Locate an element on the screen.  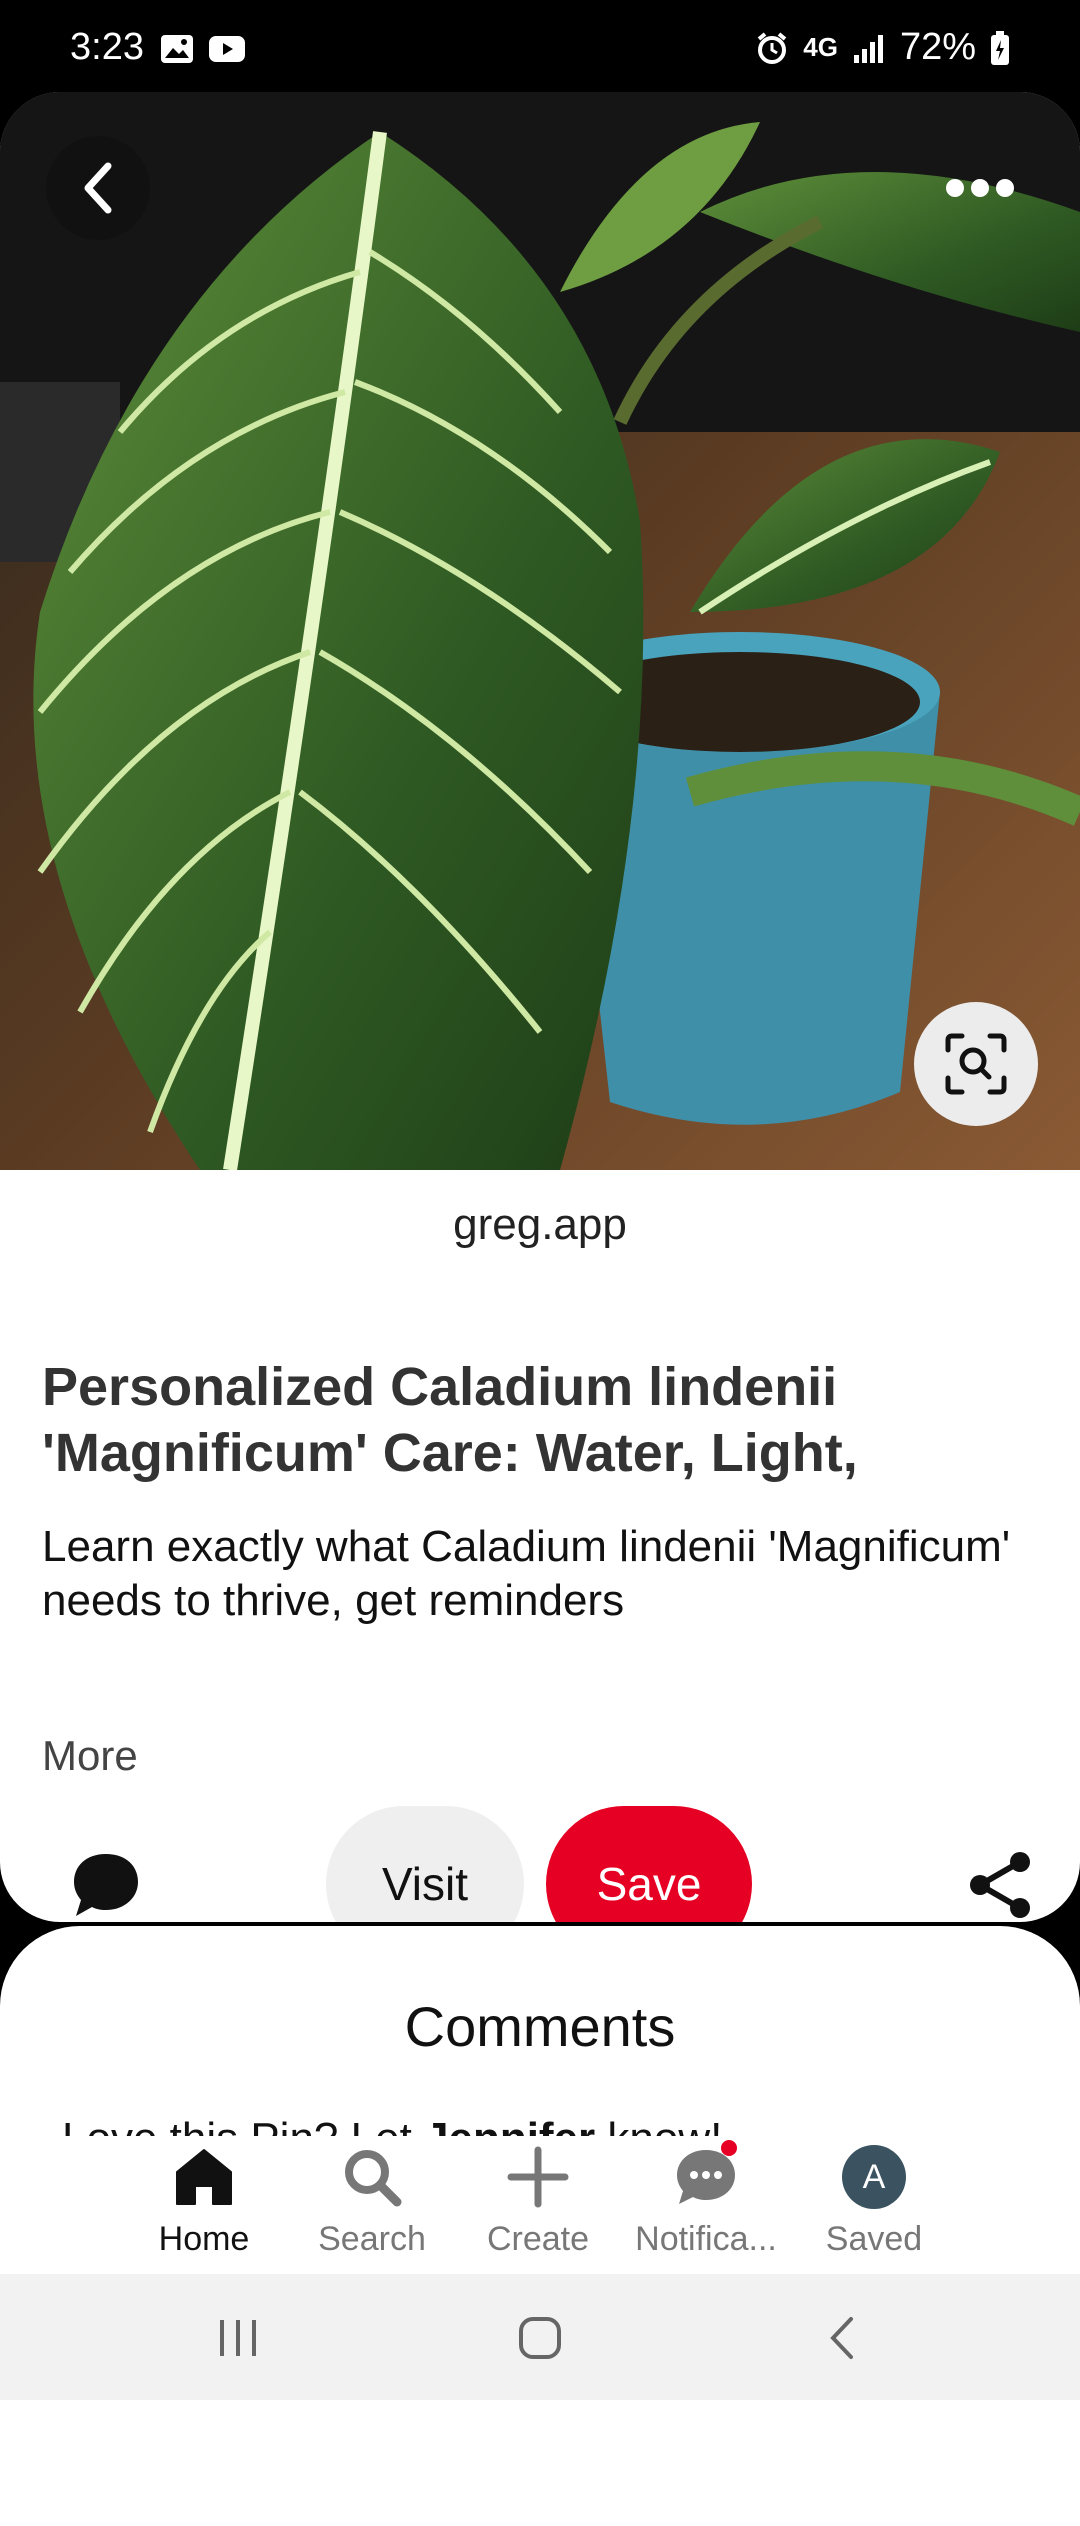
home-square-icon is located at coordinates (540, 2338).